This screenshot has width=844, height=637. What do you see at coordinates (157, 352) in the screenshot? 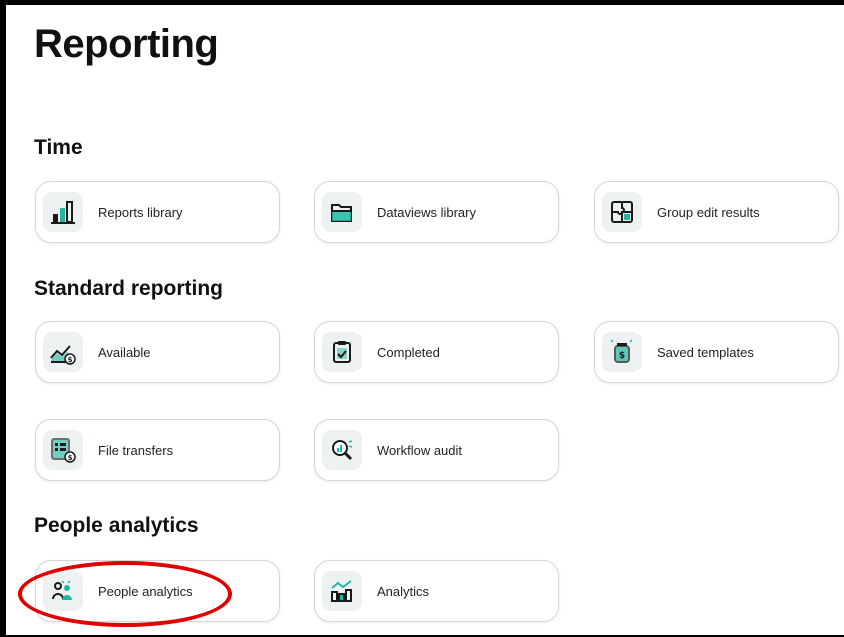
I see `tile-available: $ Available` at bounding box center [157, 352].